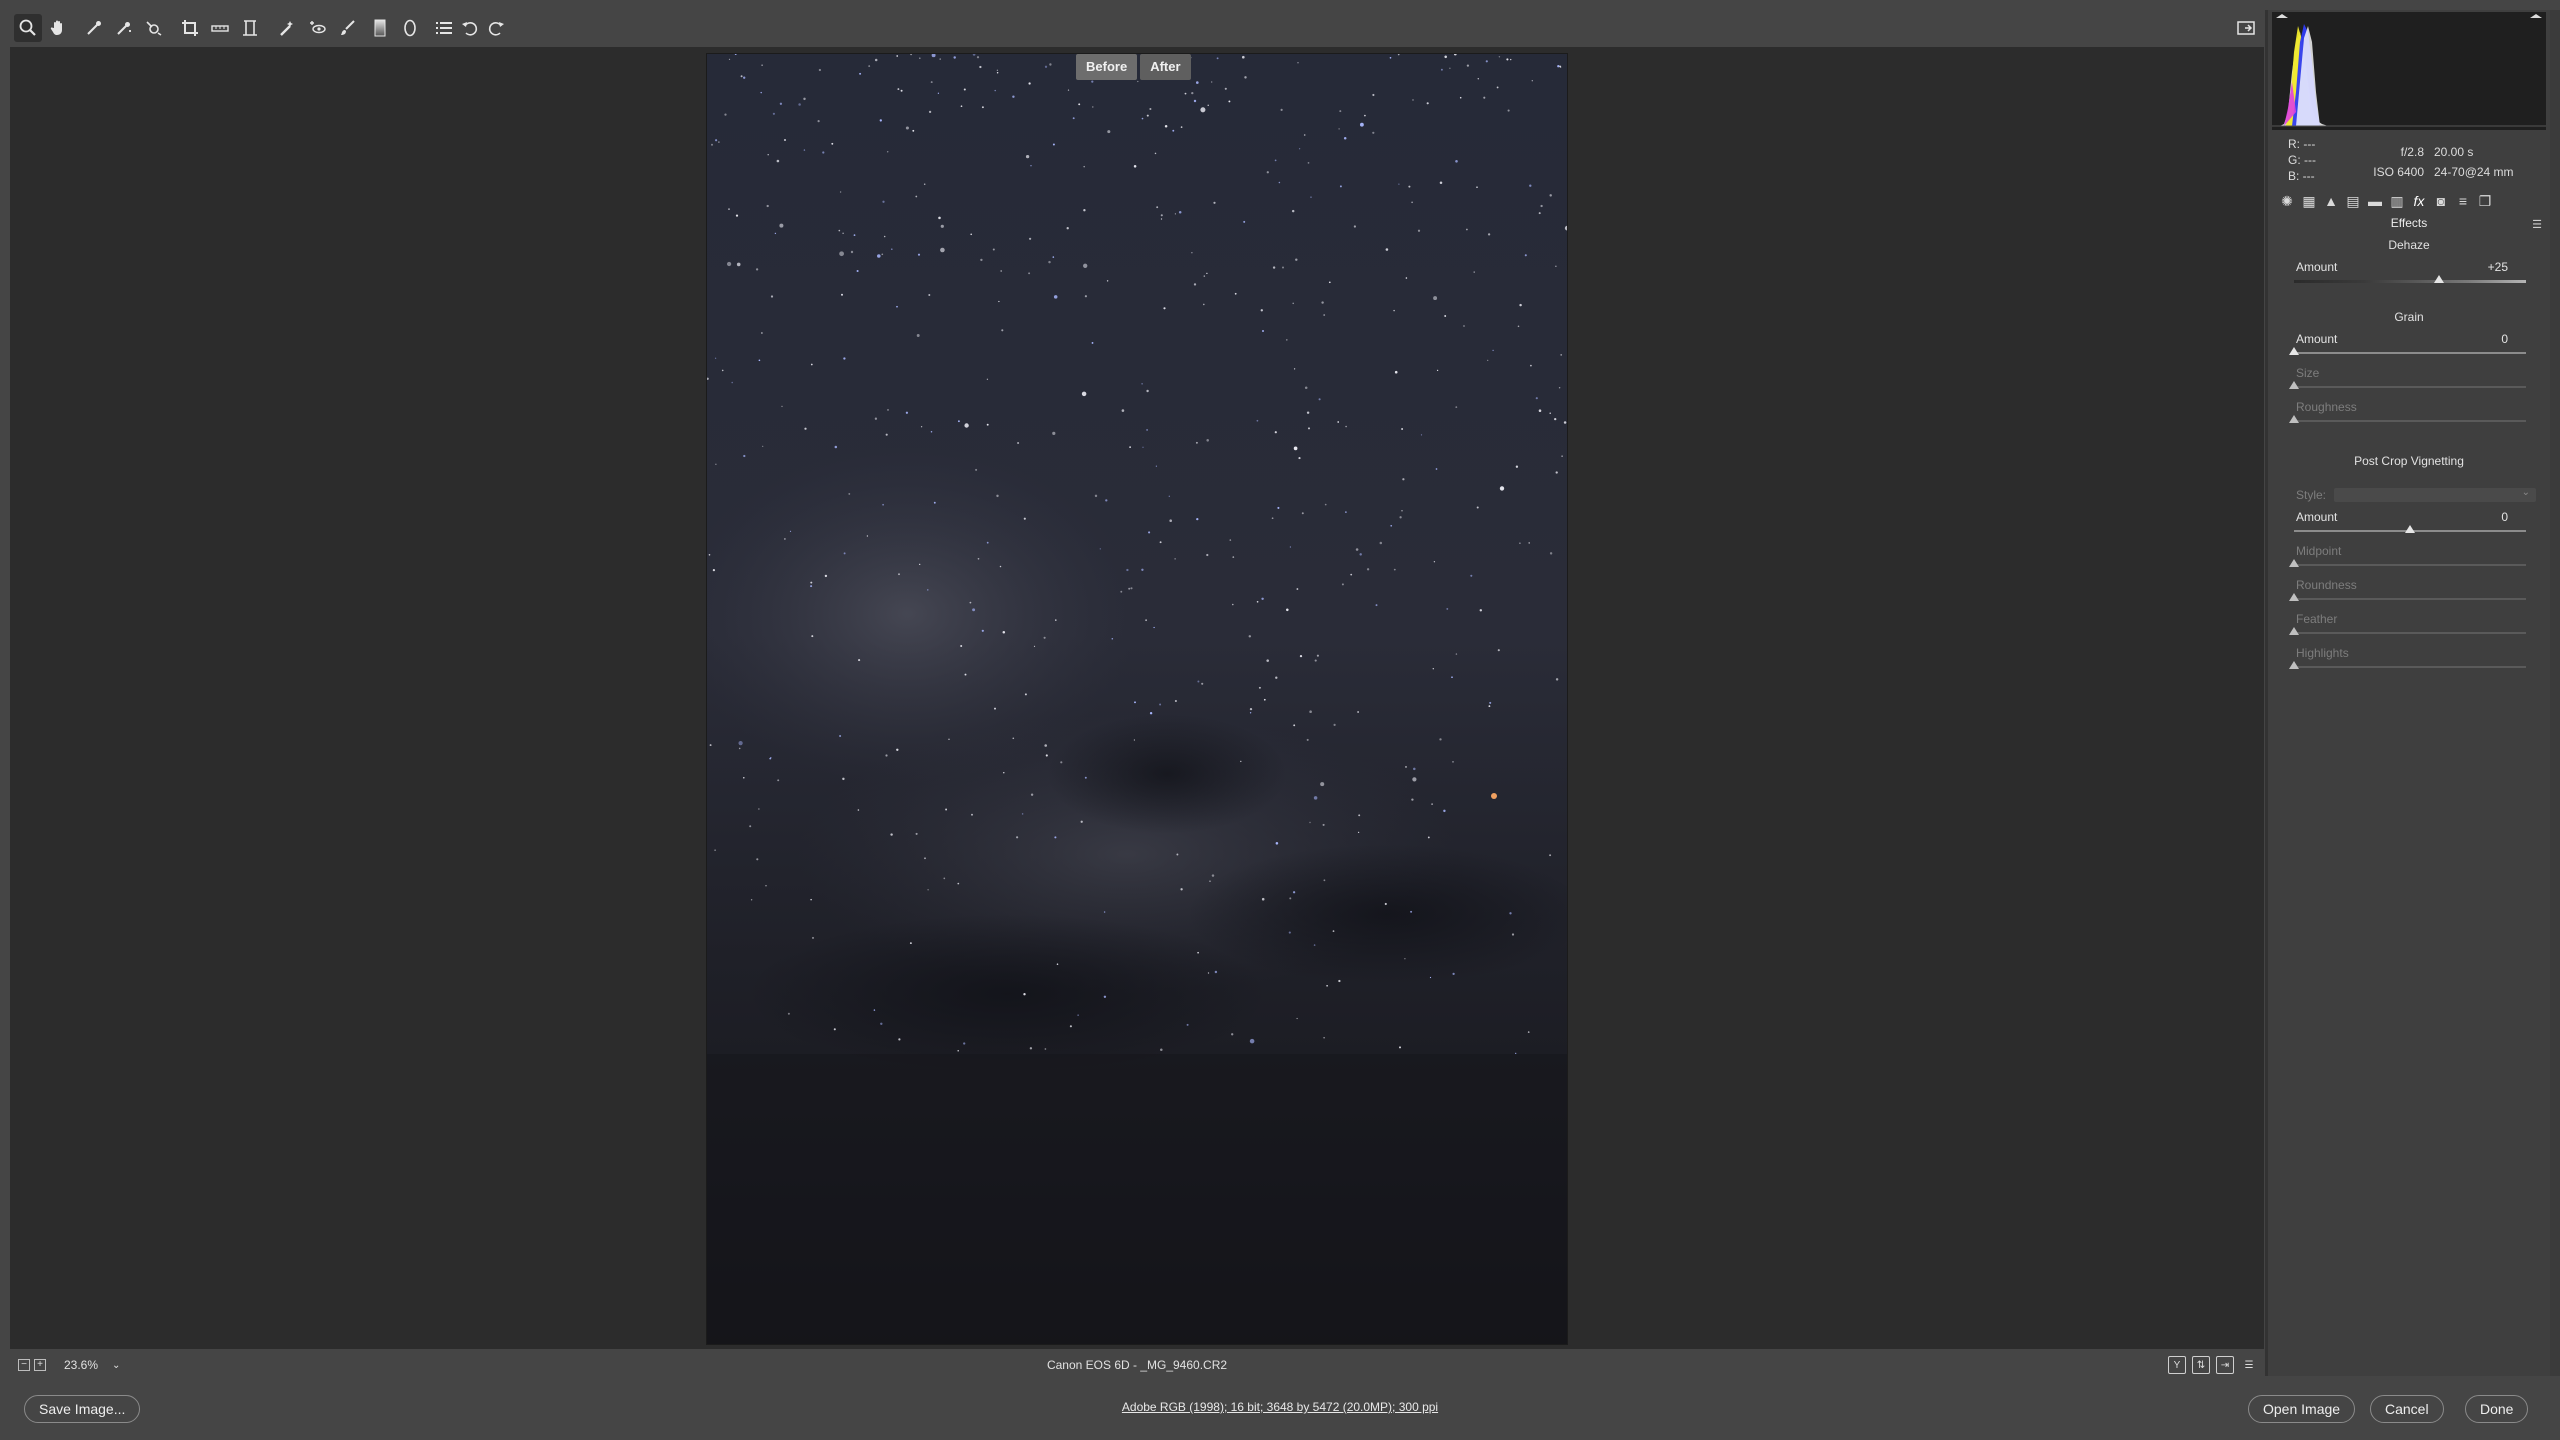 This screenshot has width=2560, height=1440. Describe the element at coordinates (1137, 1365) in the screenshot. I see `file-title: Canon EOS 6D - _MG_9460.CR2` at that location.